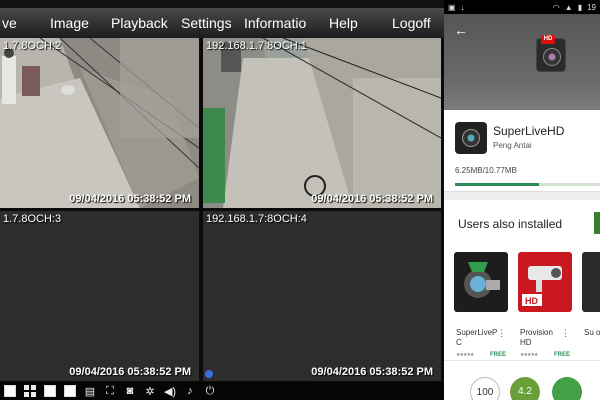 This screenshot has height=400, width=600. I want to click on app-info-card: SuperLiveHD Peng Antai 6.25MB/10.77MB, so click(522, 151).